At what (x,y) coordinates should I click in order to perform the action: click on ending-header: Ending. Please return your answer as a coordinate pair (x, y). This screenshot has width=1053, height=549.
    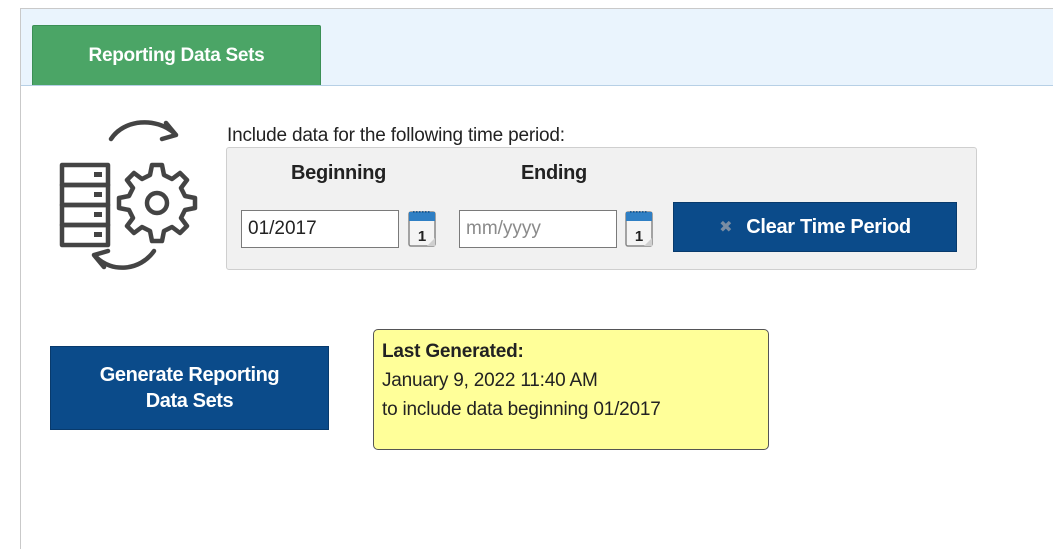
    Looking at the image, I should click on (554, 173).